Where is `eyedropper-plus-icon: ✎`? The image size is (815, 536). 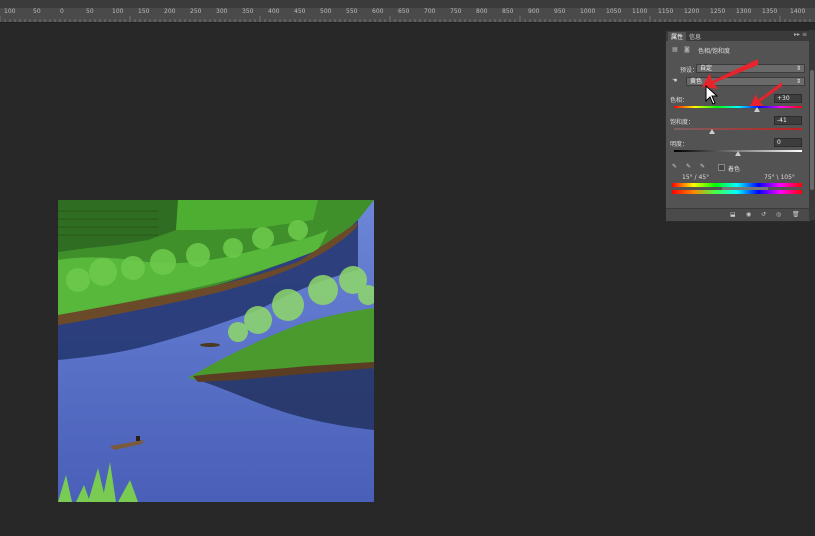 eyedropper-plus-icon: ✎ is located at coordinates (688, 166).